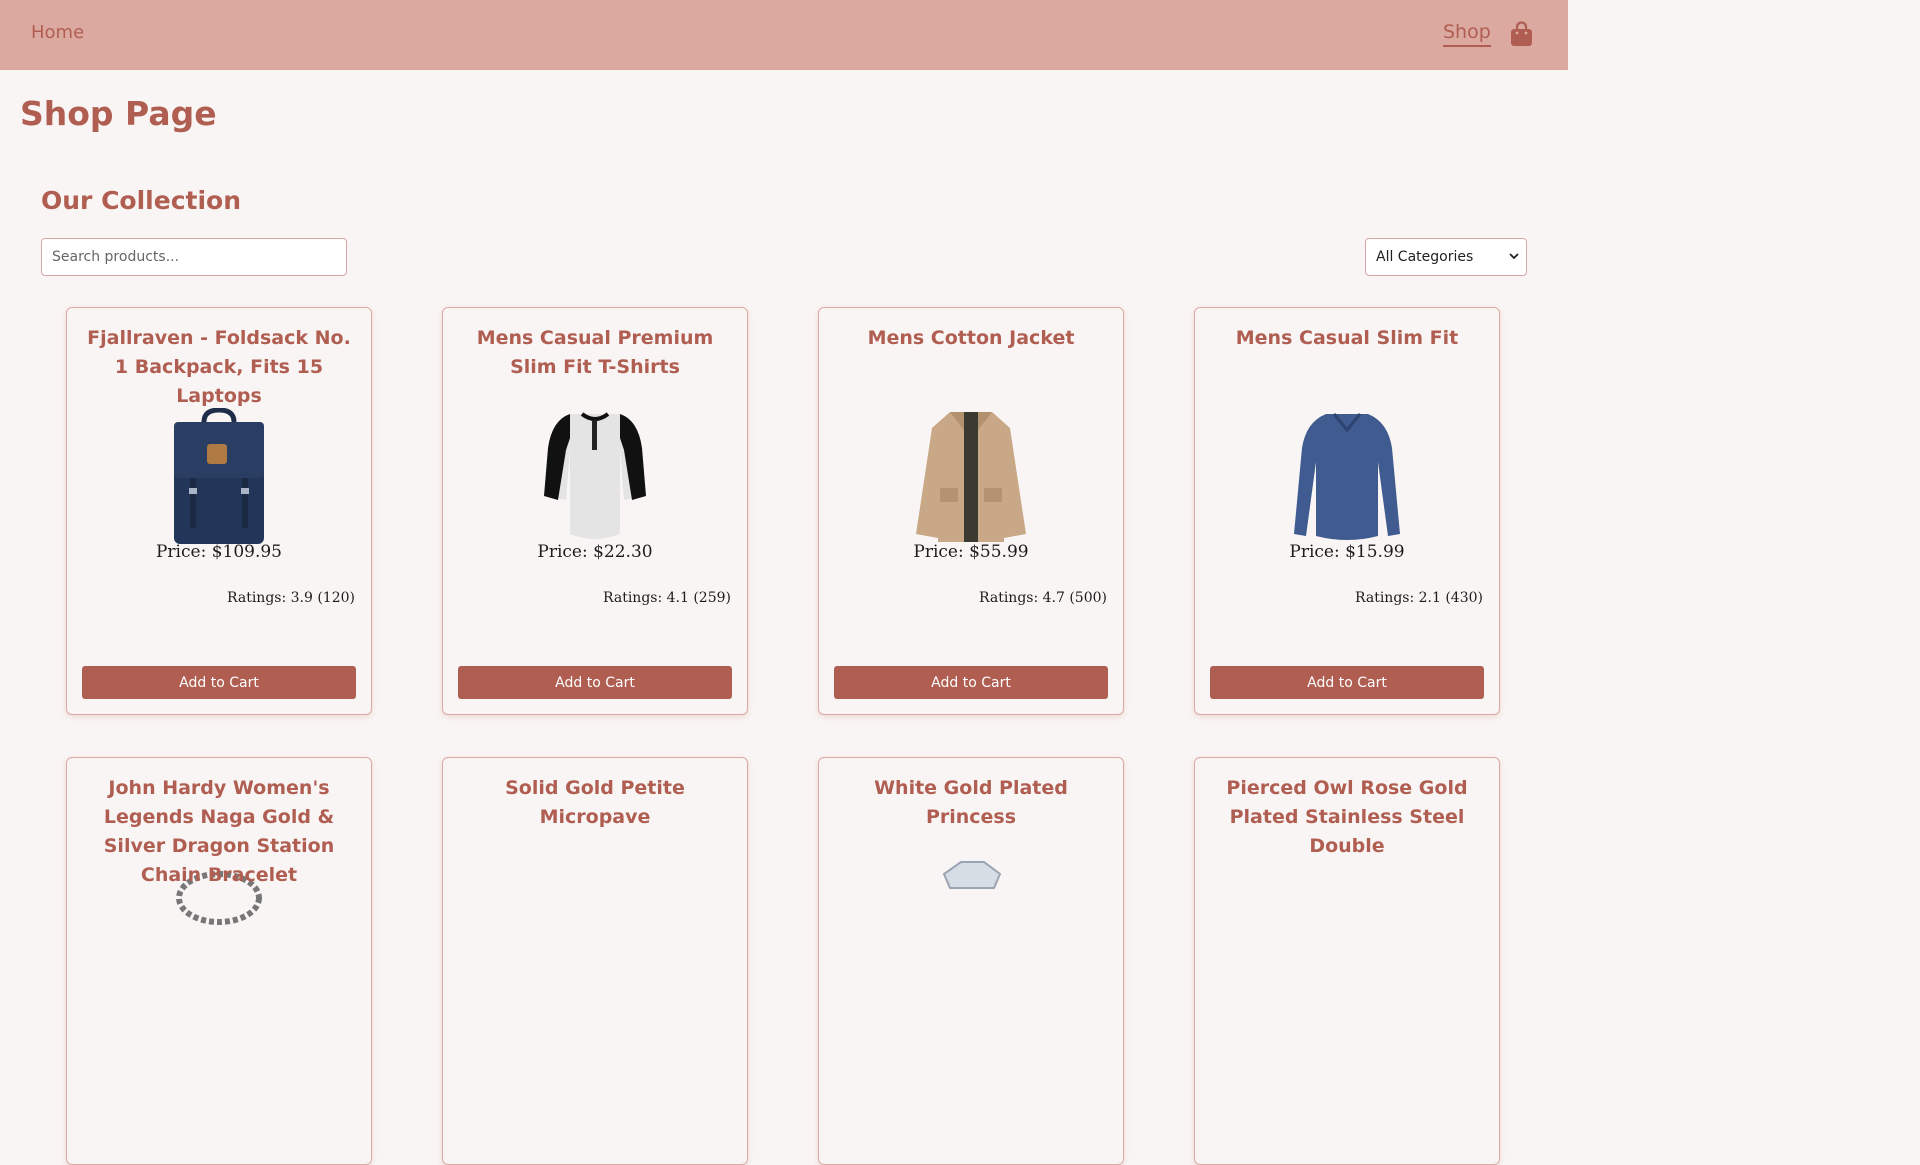 The image size is (1920, 1165). I want to click on category-select: All Categories, so click(1446, 257).